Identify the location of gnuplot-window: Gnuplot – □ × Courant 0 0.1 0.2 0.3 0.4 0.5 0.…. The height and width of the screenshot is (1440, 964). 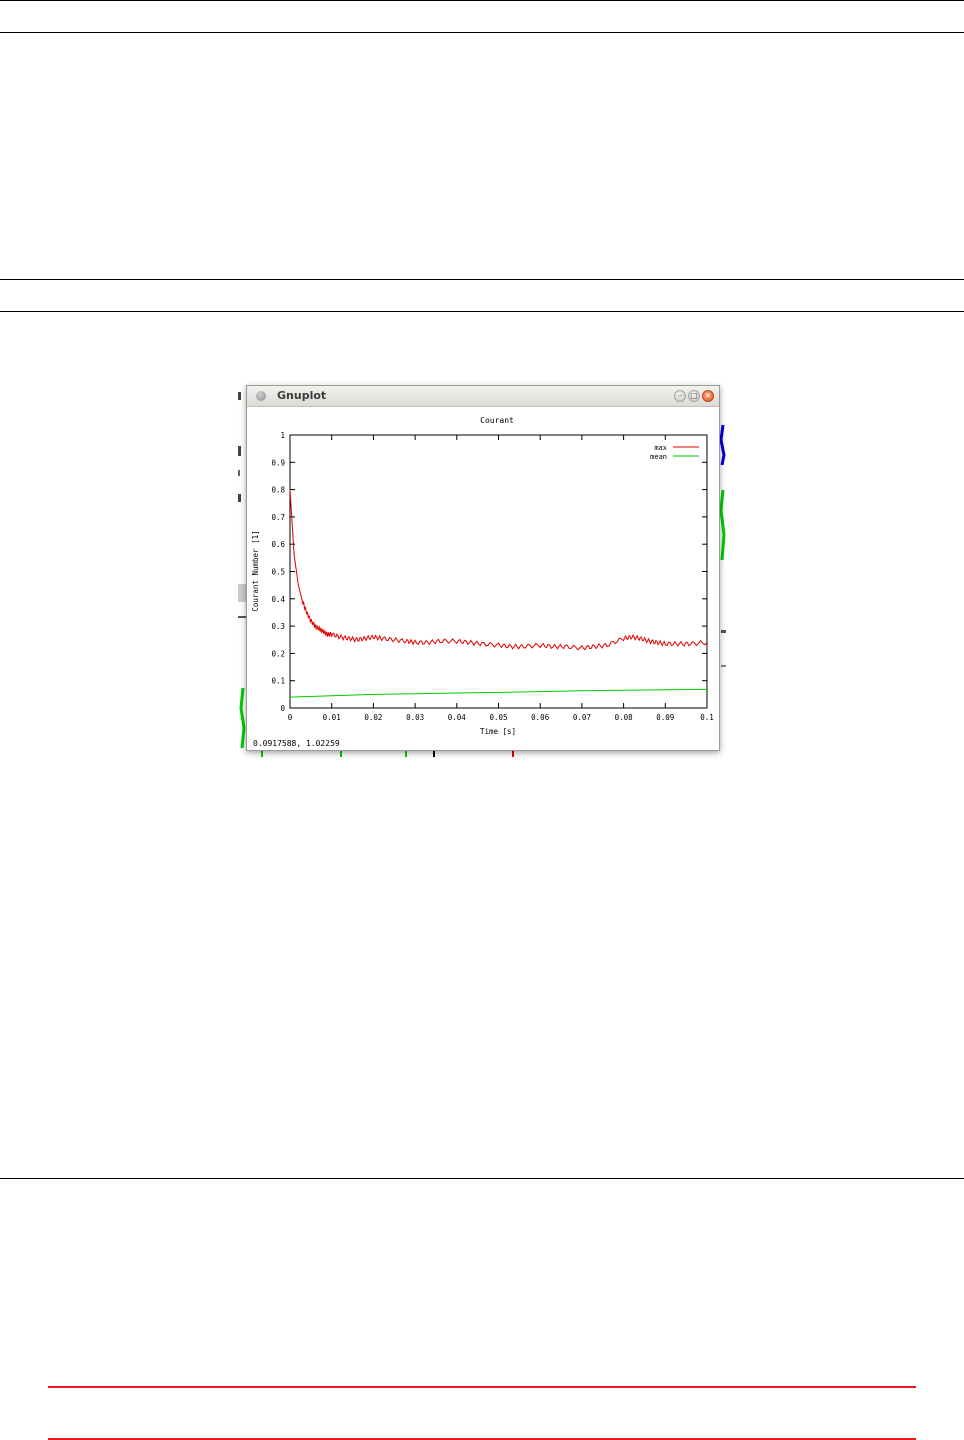
(483, 568).